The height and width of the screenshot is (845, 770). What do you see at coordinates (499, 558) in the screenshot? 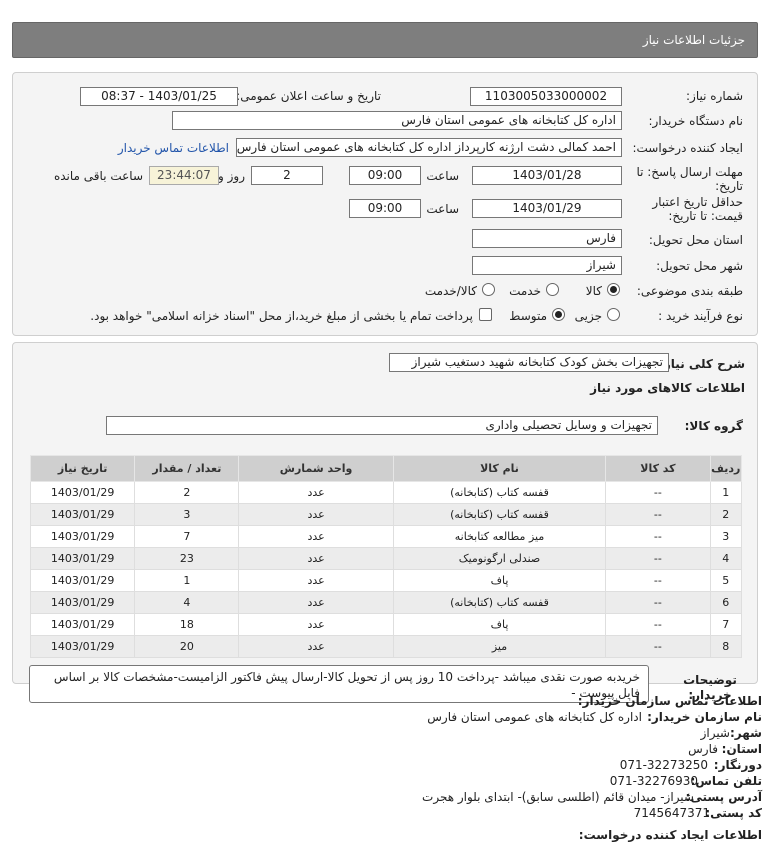
I see `item-name: صندلی ارگونومیک` at bounding box center [499, 558].